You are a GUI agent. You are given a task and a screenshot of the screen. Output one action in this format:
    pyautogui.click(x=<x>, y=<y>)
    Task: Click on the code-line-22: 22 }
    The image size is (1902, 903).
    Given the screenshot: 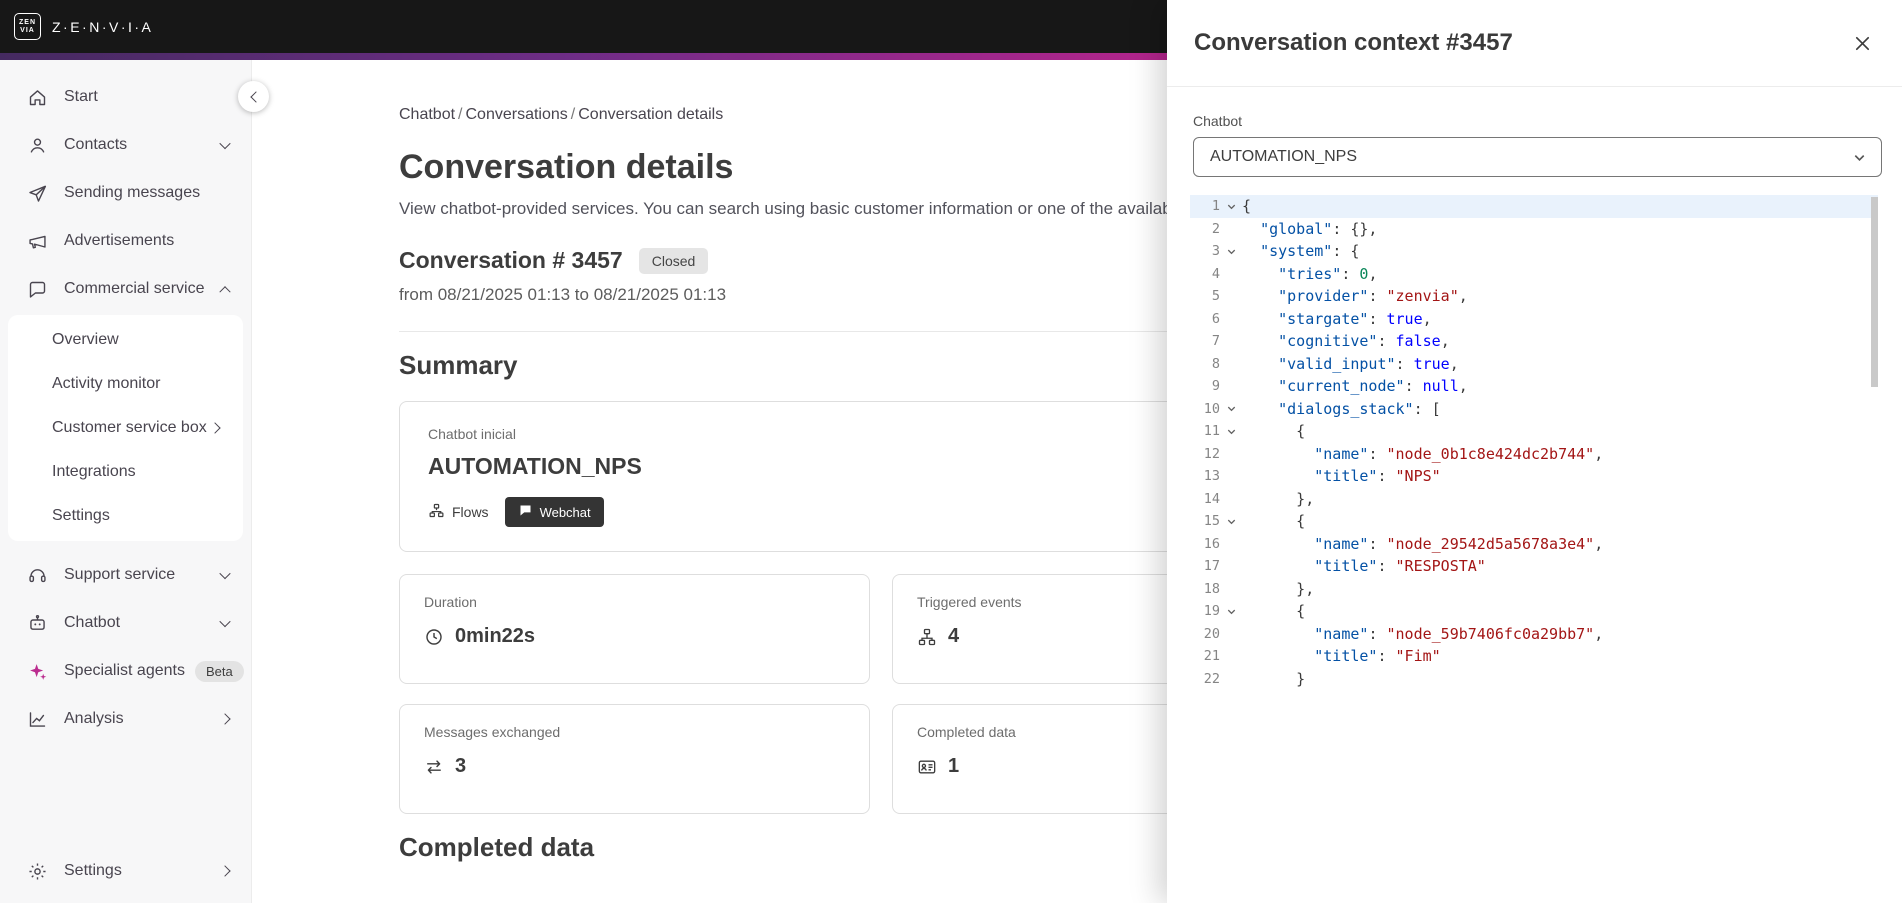 What is the action you would take?
    pyautogui.click(x=1534, y=679)
    